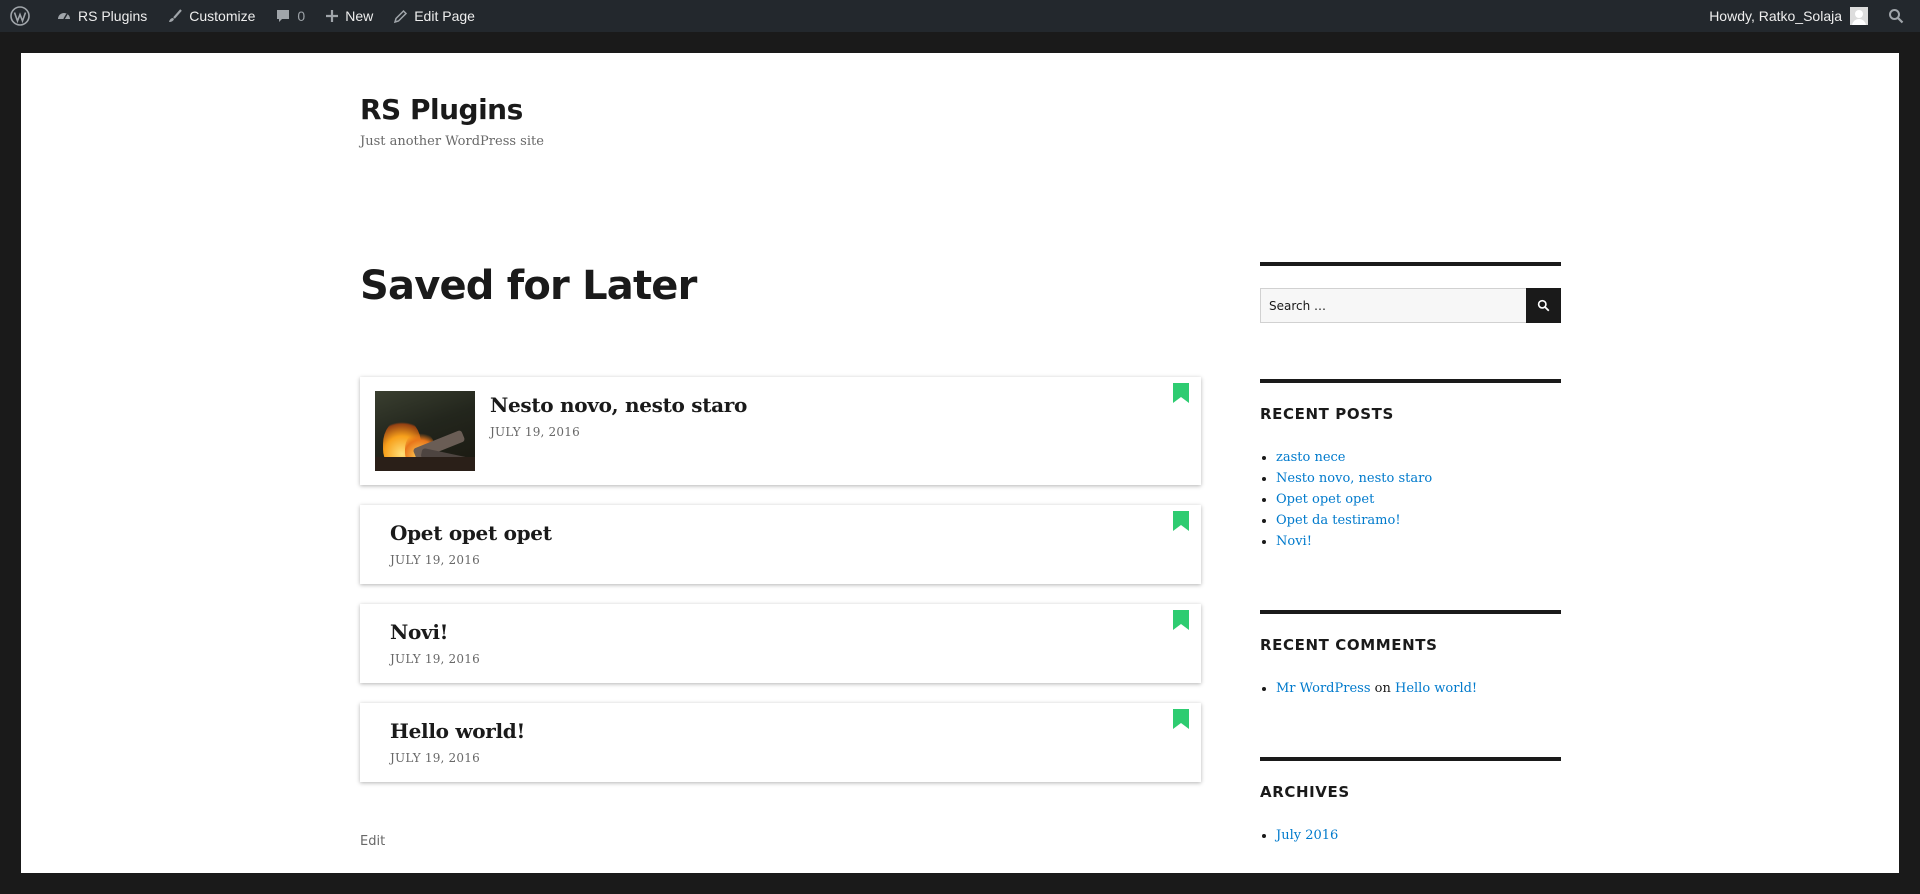 The width and height of the screenshot is (1920, 894). I want to click on wordpress-icon, so click(20, 16).